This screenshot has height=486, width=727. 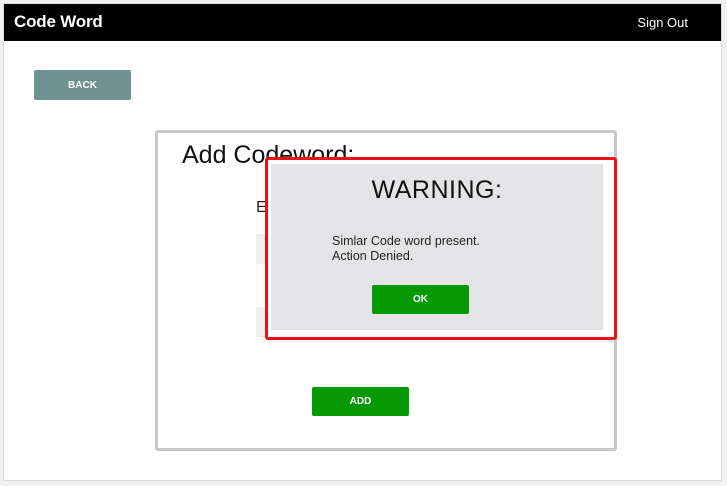 What do you see at coordinates (662, 22) in the screenshot?
I see `sign-out-link: Sign Out` at bounding box center [662, 22].